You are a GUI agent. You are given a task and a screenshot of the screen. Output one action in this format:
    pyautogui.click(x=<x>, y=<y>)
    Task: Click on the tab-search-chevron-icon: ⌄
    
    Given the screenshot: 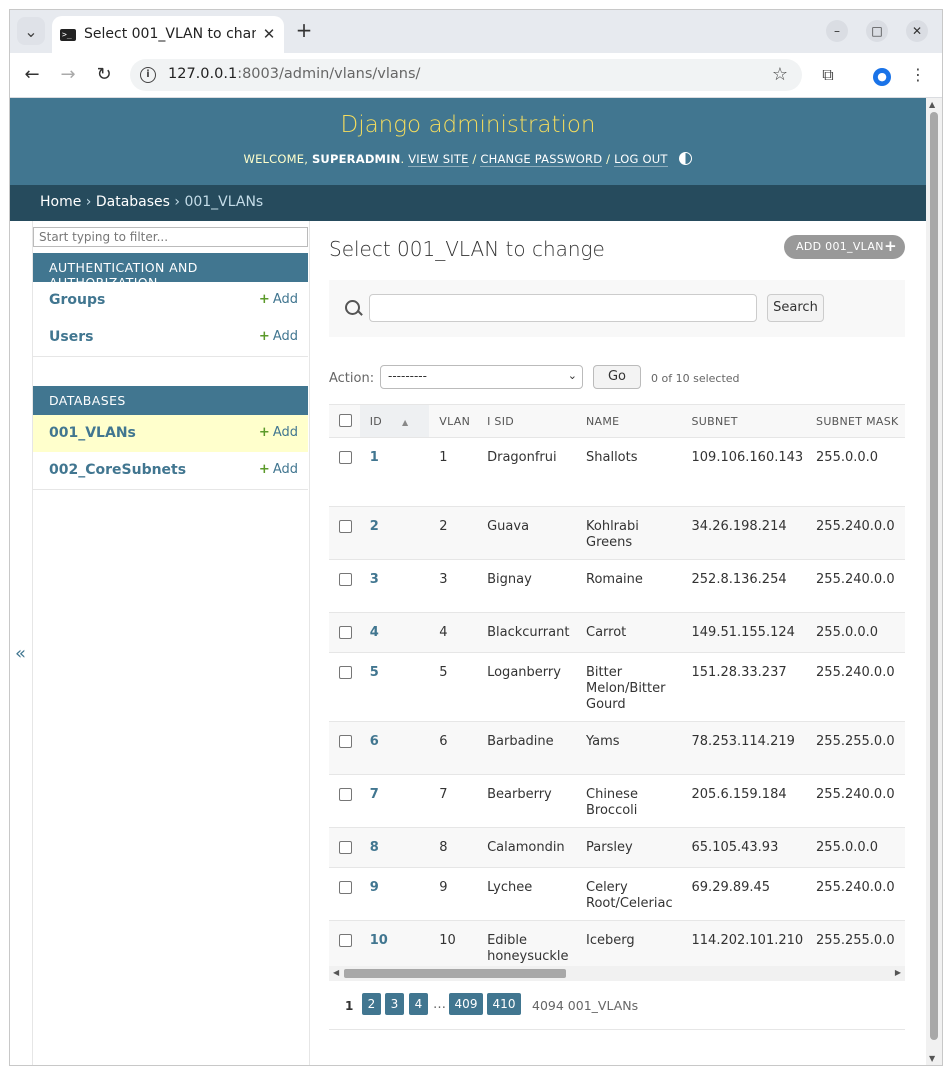 What is the action you would take?
    pyautogui.click(x=31, y=31)
    